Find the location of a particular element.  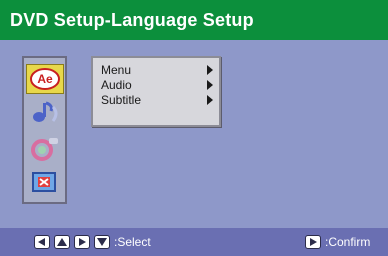

menu-item-label: Subtitle is located at coordinates (121, 100).